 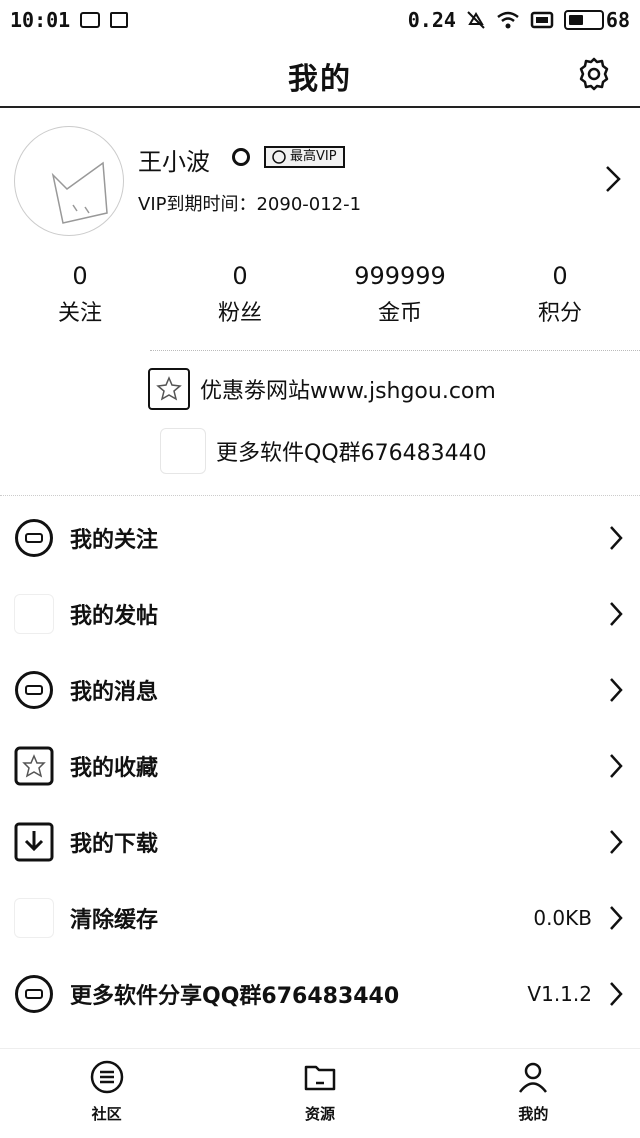 I want to click on status-time: 10:01, so click(x=40, y=20).